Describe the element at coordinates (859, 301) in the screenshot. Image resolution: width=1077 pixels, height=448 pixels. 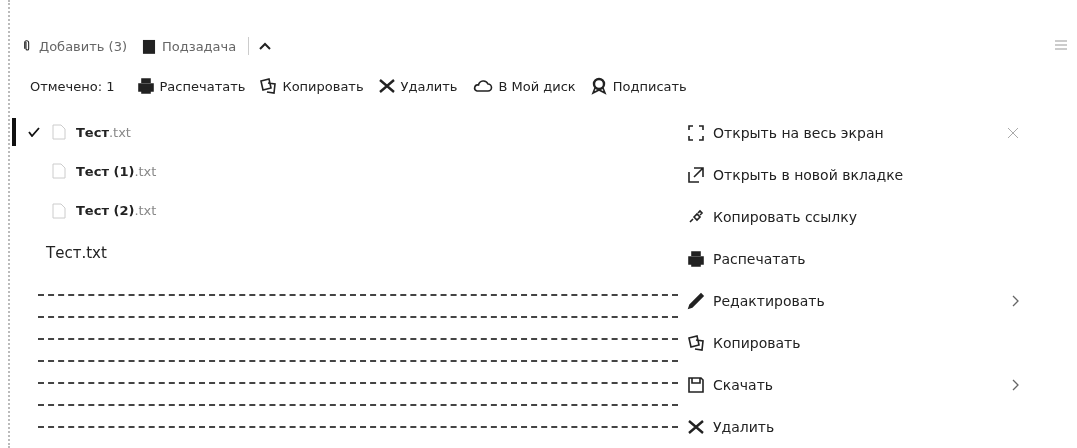
I see `menu-item: Редактировать` at that location.